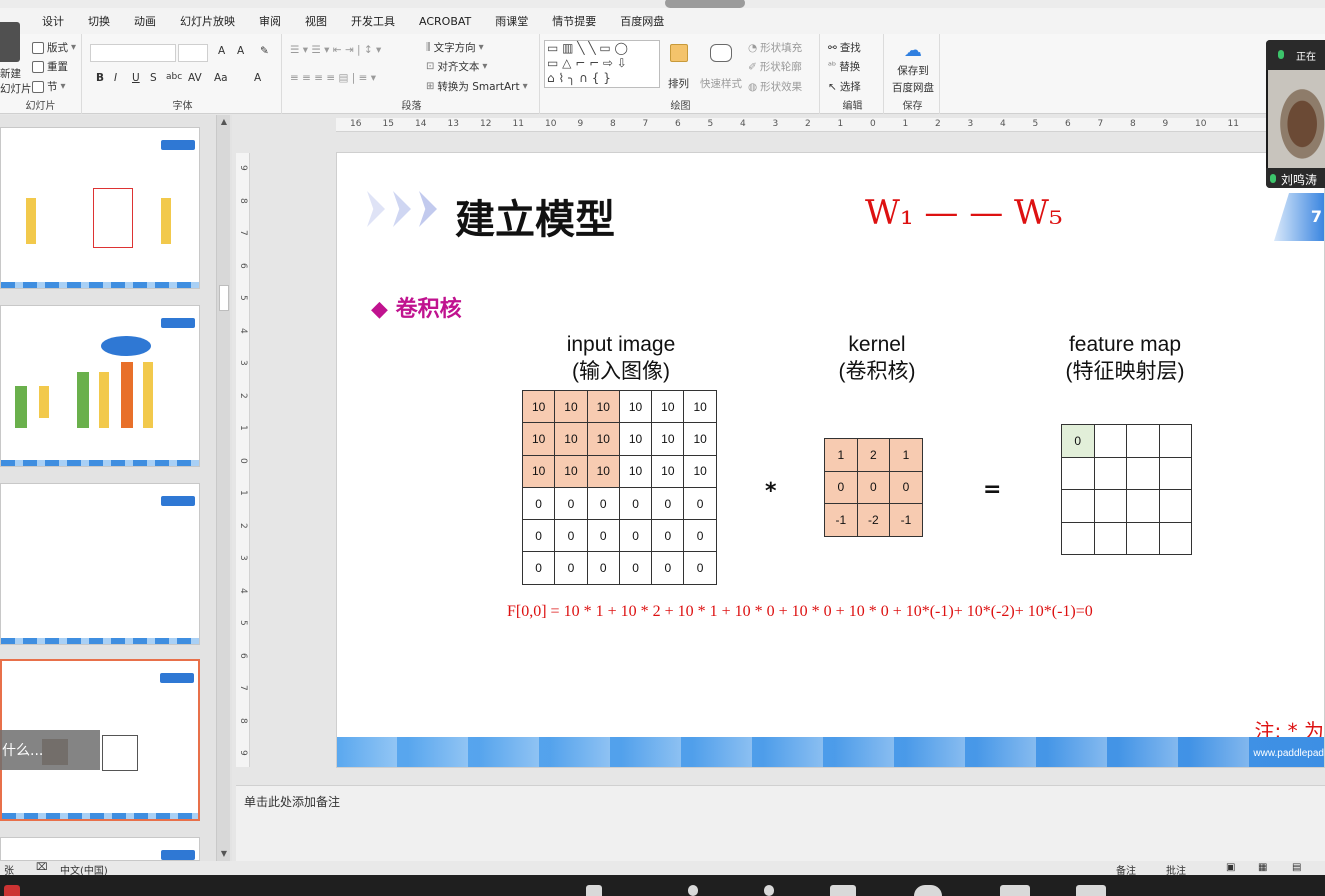 The image size is (1325, 896). What do you see at coordinates (333, 78) in the screenshot?
I see `align-icons: ≡ ≡ ≡ ≡ ▤ | ≡ ▾` at bounding box center [333, 78].